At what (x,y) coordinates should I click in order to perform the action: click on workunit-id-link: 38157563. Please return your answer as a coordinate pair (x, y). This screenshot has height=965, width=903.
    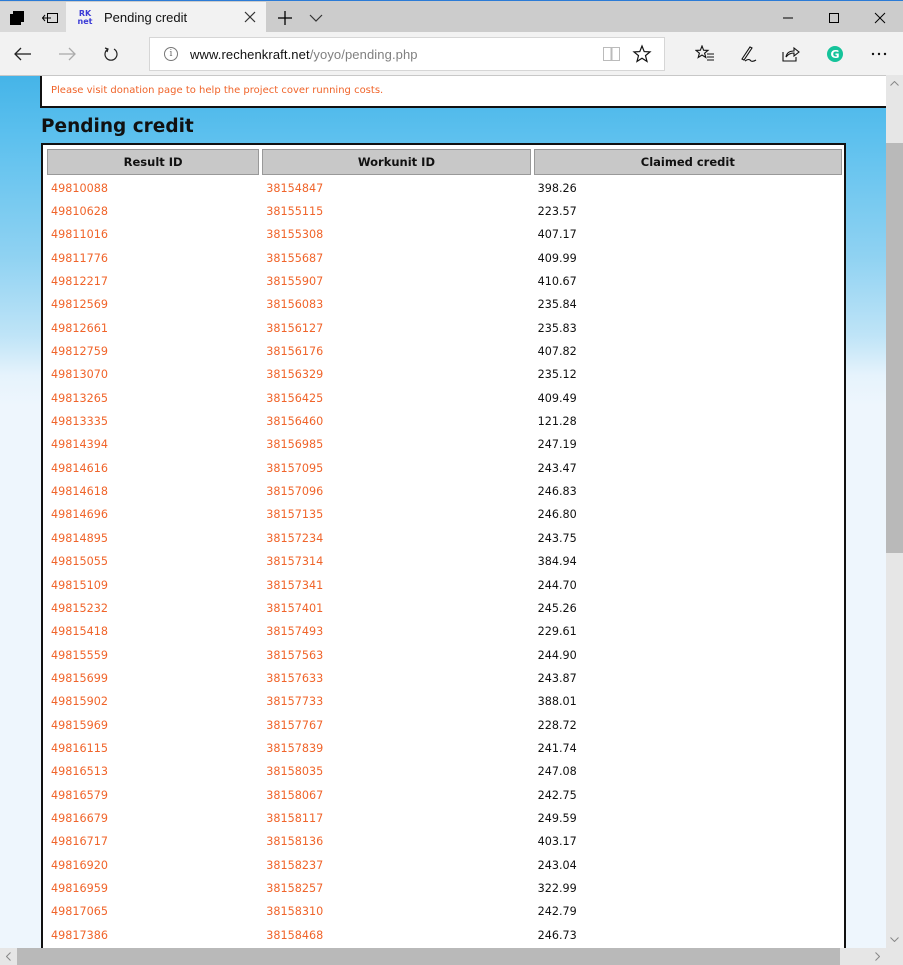
    Looking at the image, I should click on (294, 655).